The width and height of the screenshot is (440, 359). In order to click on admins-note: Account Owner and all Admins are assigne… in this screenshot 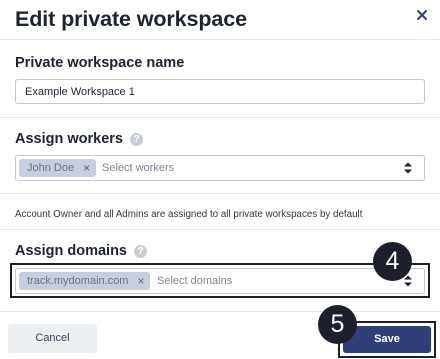, I will do `click(189, 214)`.